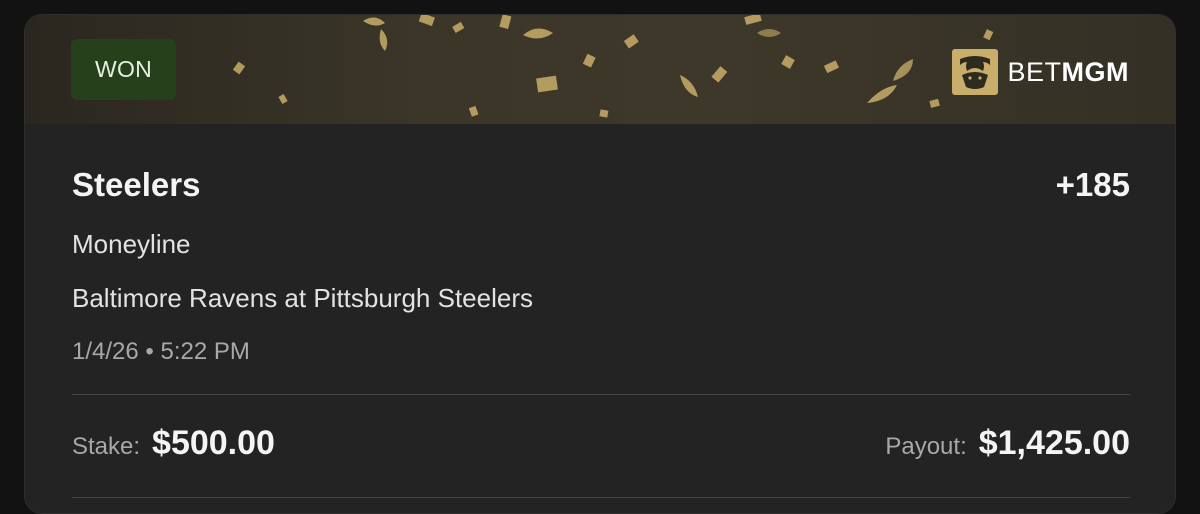 This screenshot has height=514, width=1200. I want to click on payout-label: Payout:, so click(926, 446).